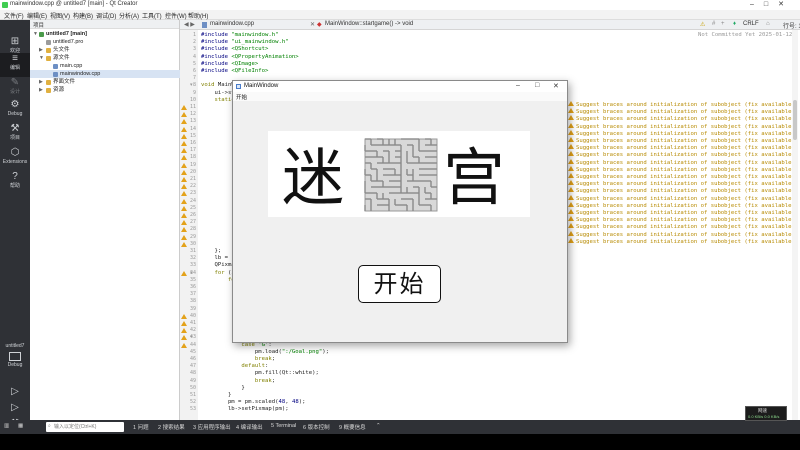 The height and width of the screenshot is (450, 800). I want to click on start-game-button: 开始, so click(399, 284).